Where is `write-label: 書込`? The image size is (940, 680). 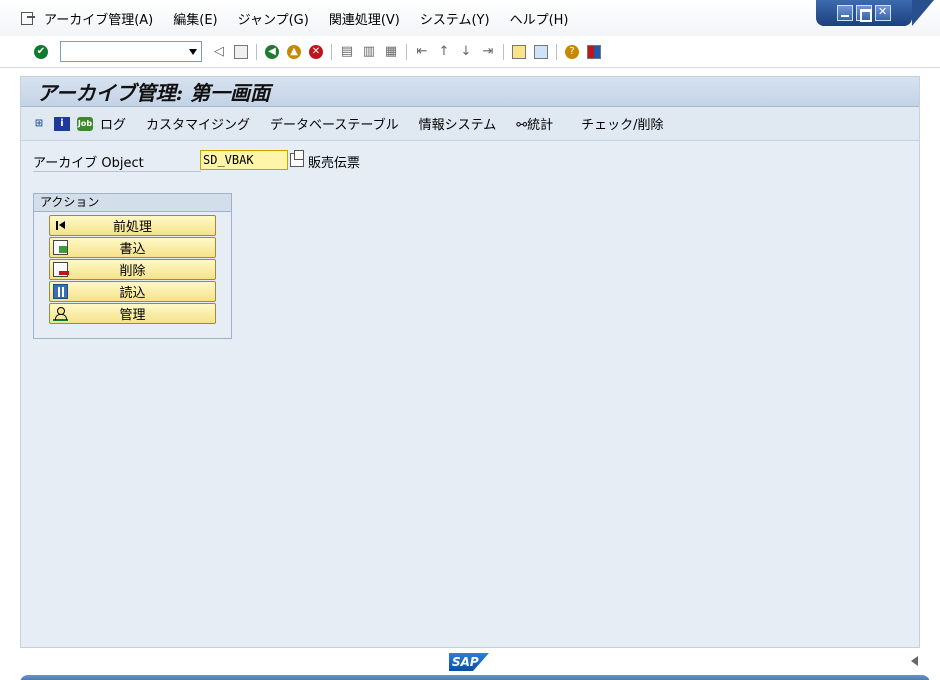
write-label: 書込 is located at coordinates (132, 249).